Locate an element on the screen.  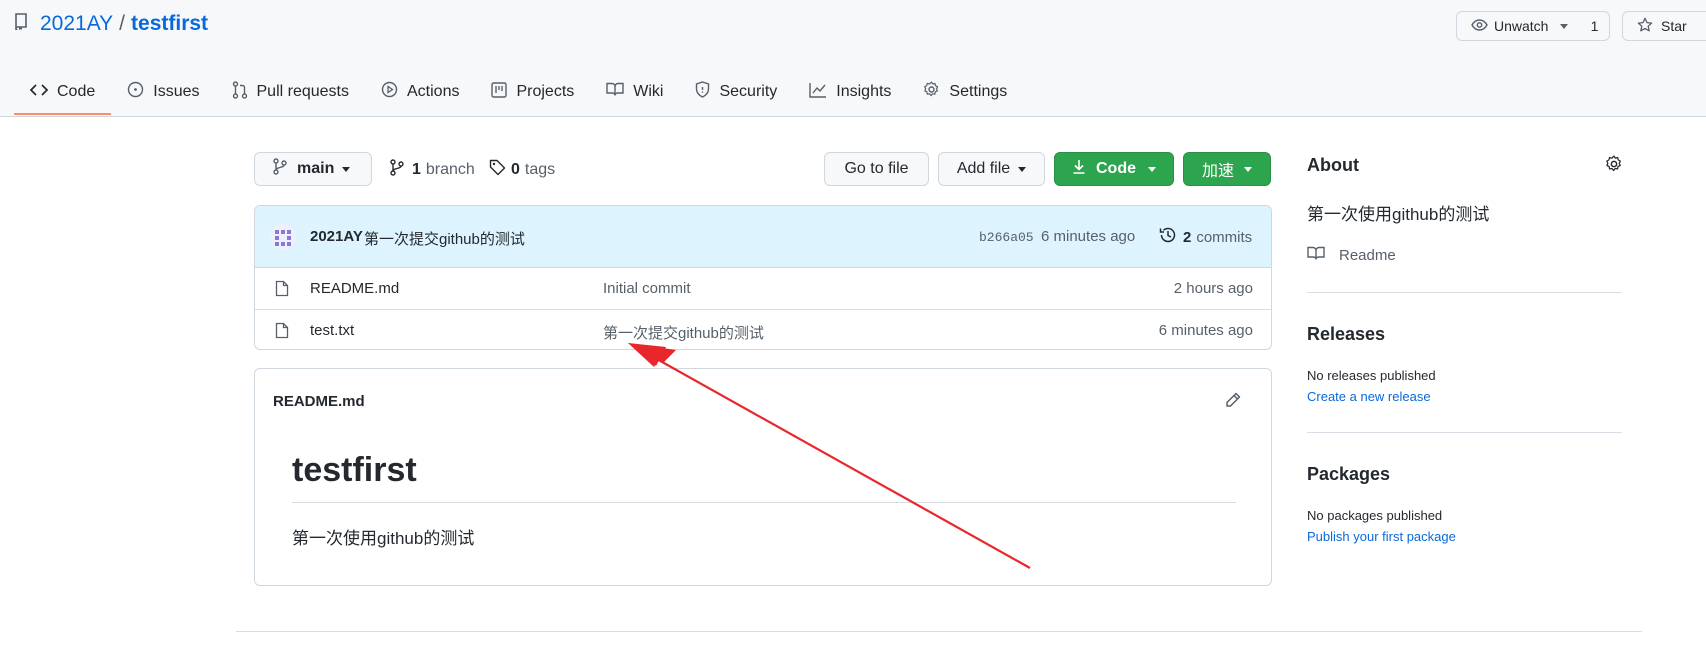
repo-title: 2021AY / testfirst is located at coordinates (111, 24).